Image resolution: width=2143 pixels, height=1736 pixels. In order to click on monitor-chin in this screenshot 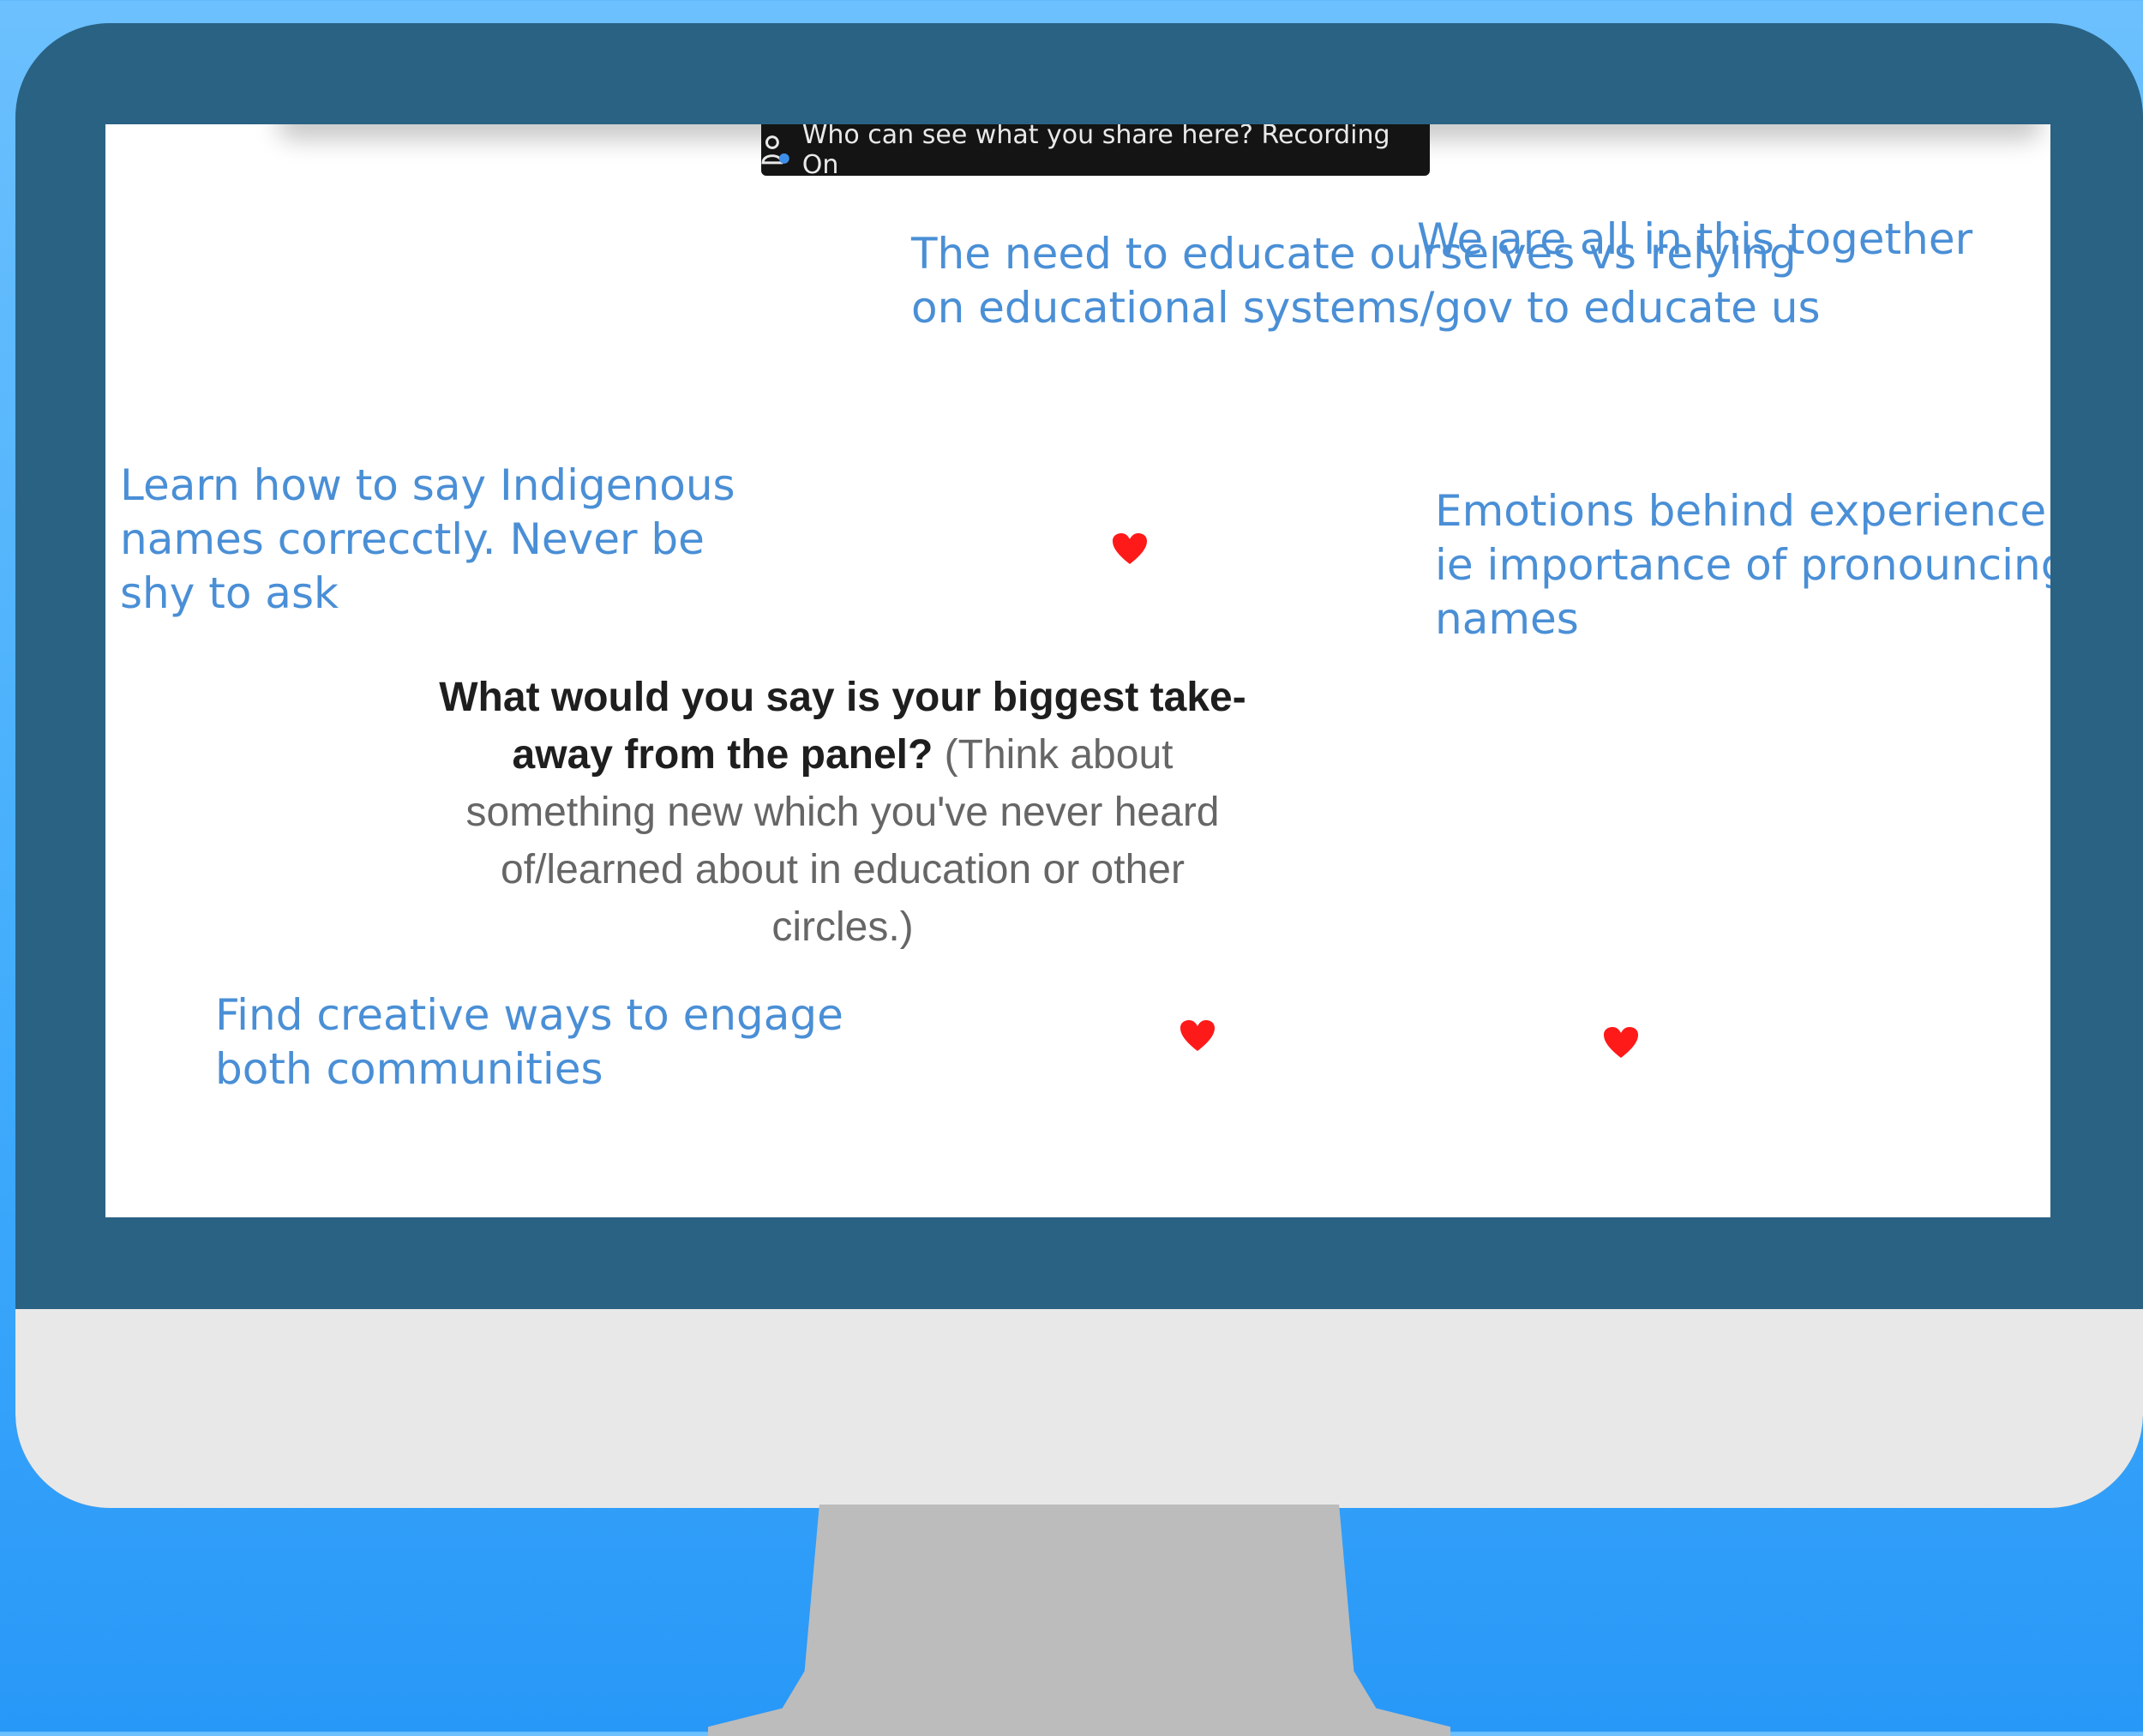, I will do `click(1079, 1408)`.